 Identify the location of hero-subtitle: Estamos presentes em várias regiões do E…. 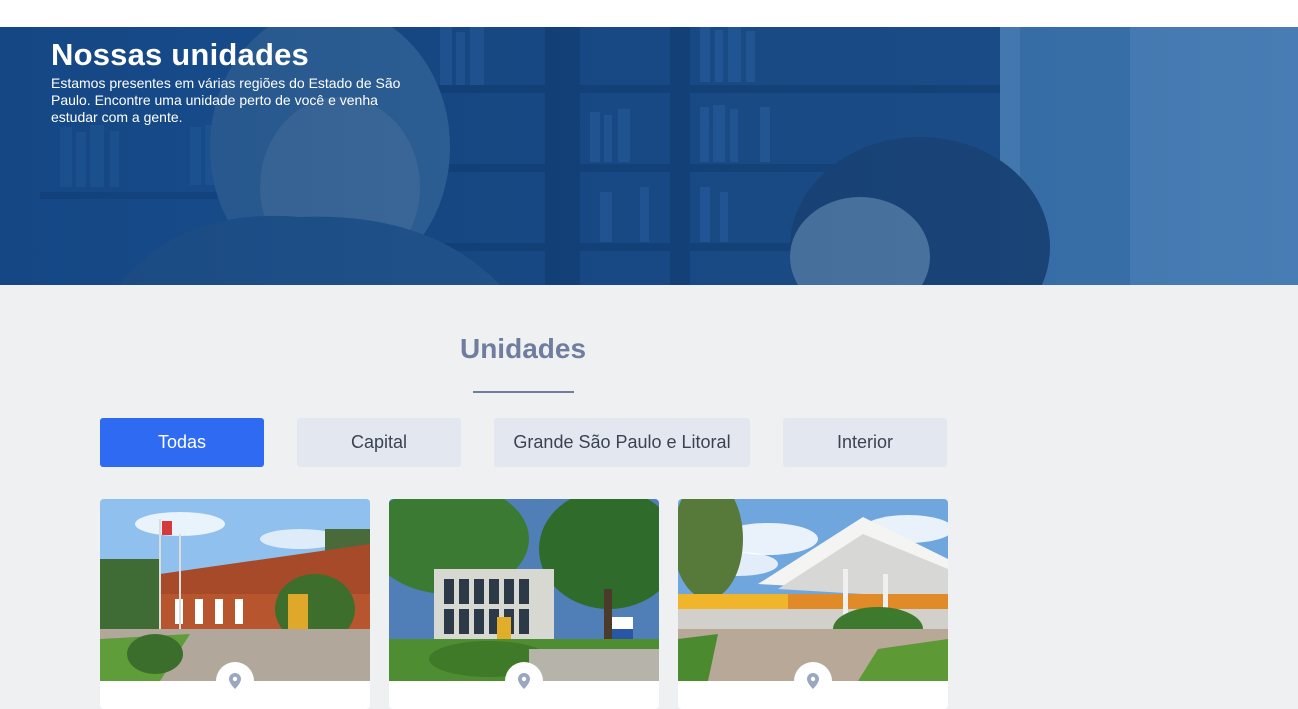
(226, 100).